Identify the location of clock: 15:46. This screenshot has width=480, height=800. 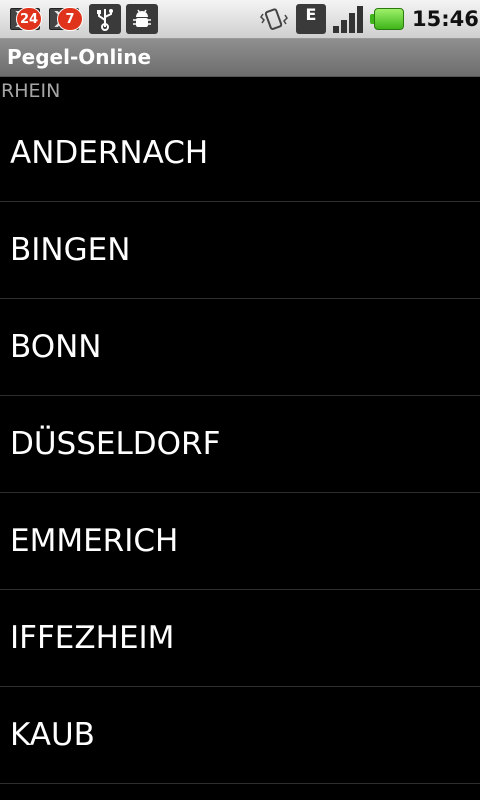
(445, 19).